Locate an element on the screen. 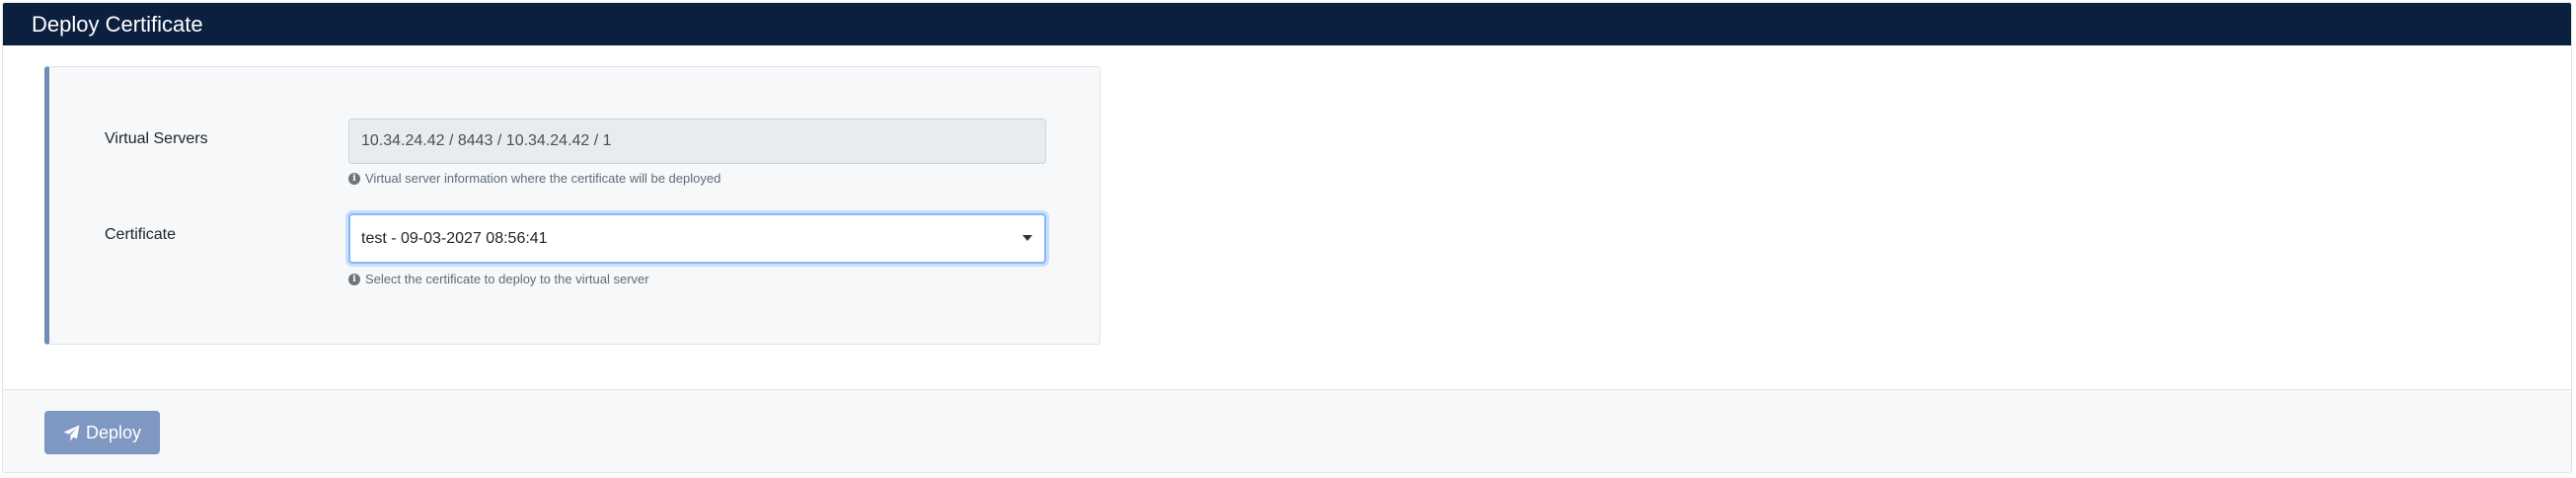 Image resolution: width=2576 pixels, height=478 pixels. virtual-servers-value: 10.34.24.42 / 8443 / 10.34.24.42 / 1 is located at coordinates (487, 140).